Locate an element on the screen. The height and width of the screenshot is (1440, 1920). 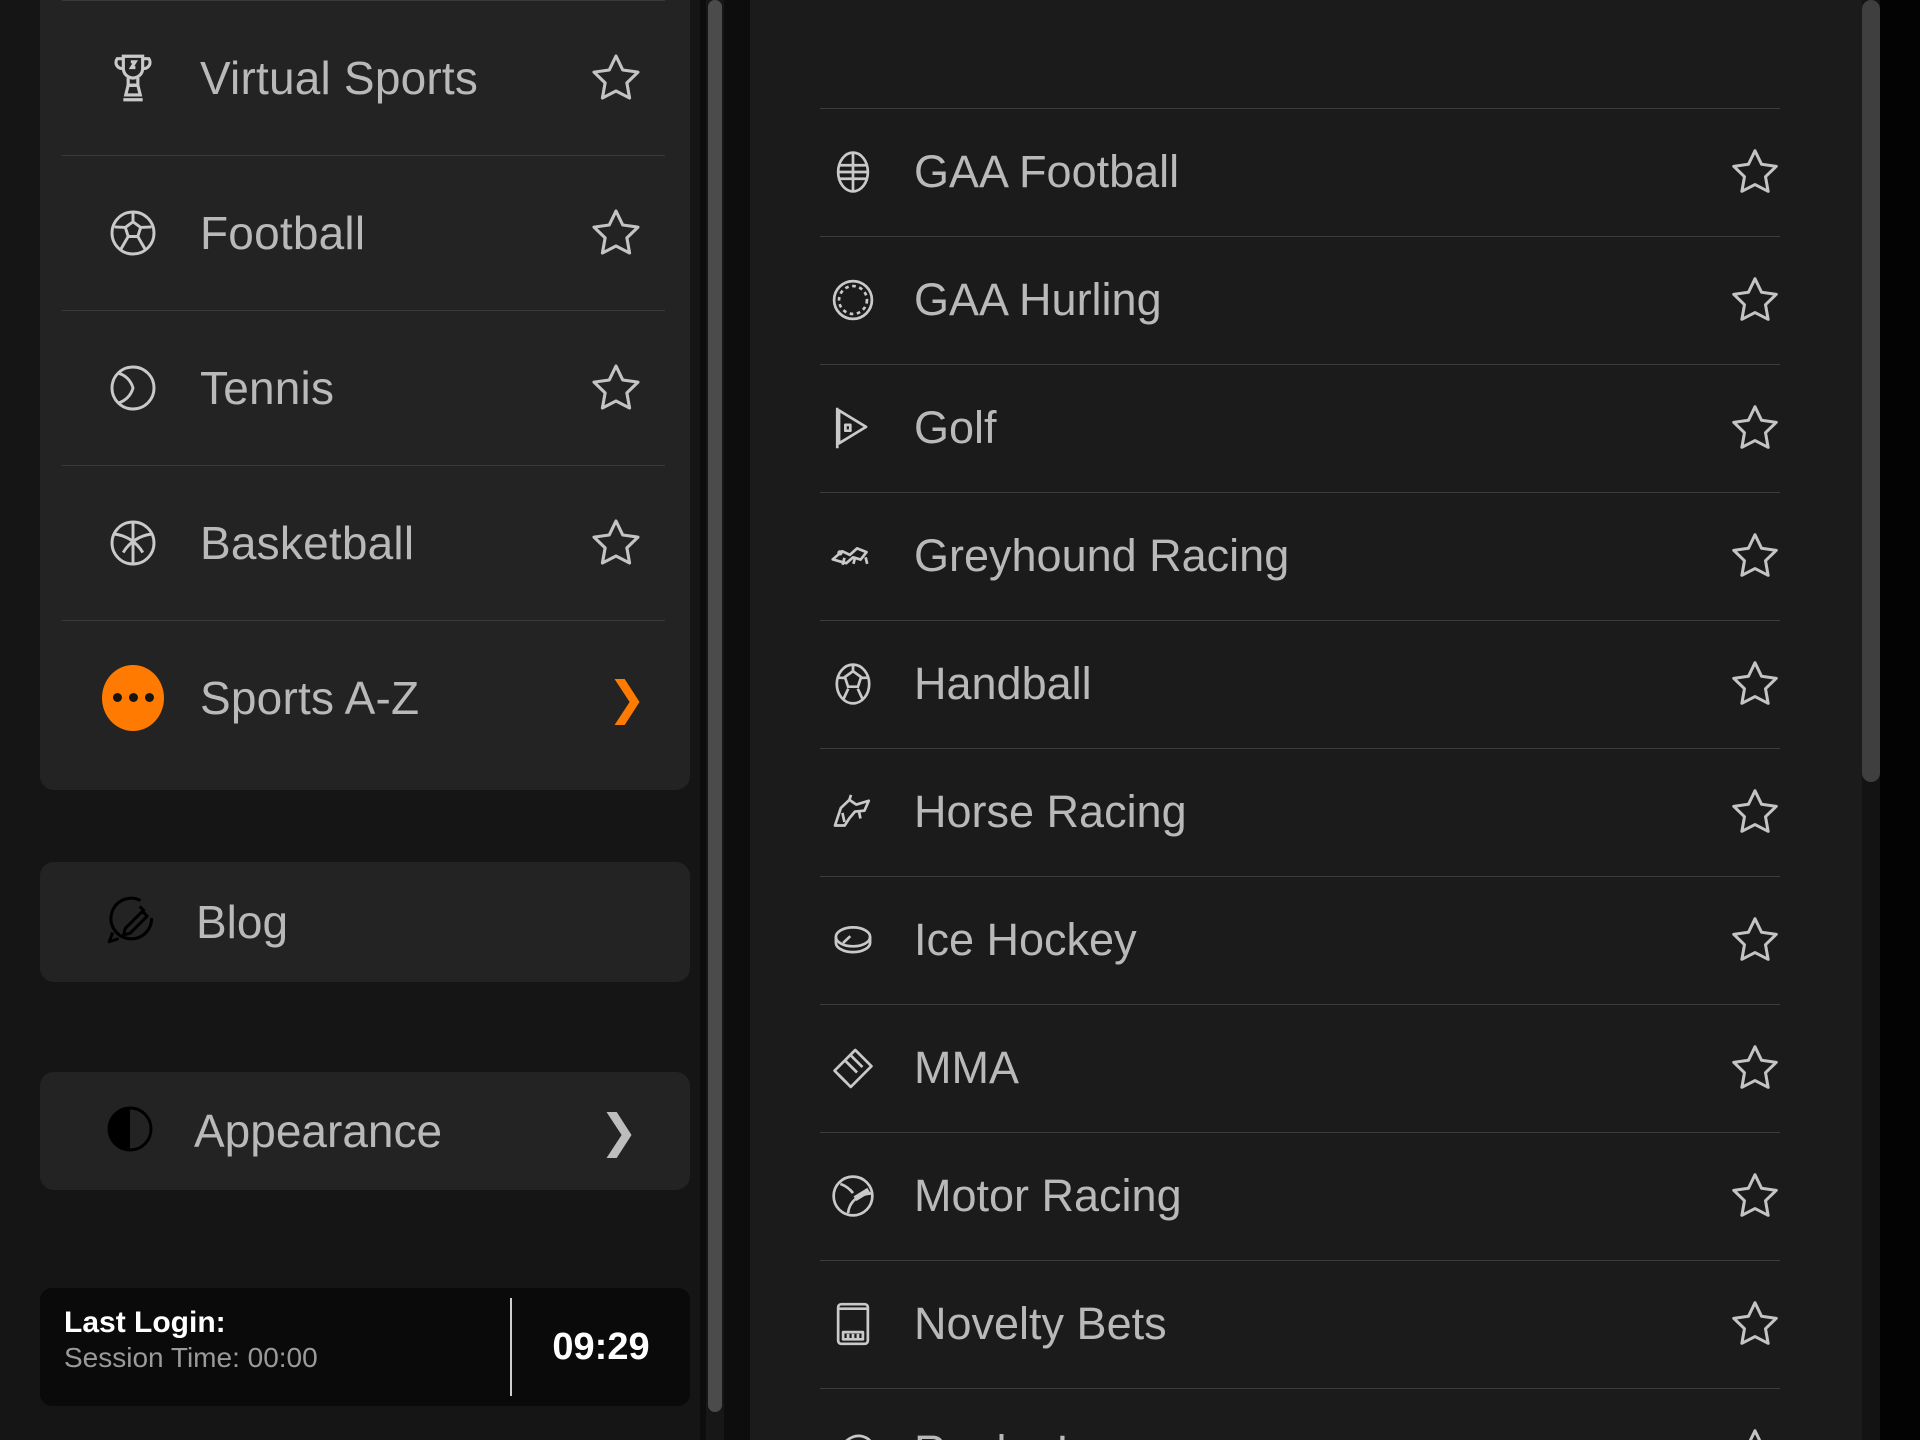
sidebar-item-label: Virtual Sports is located at coordinates (339, 77).